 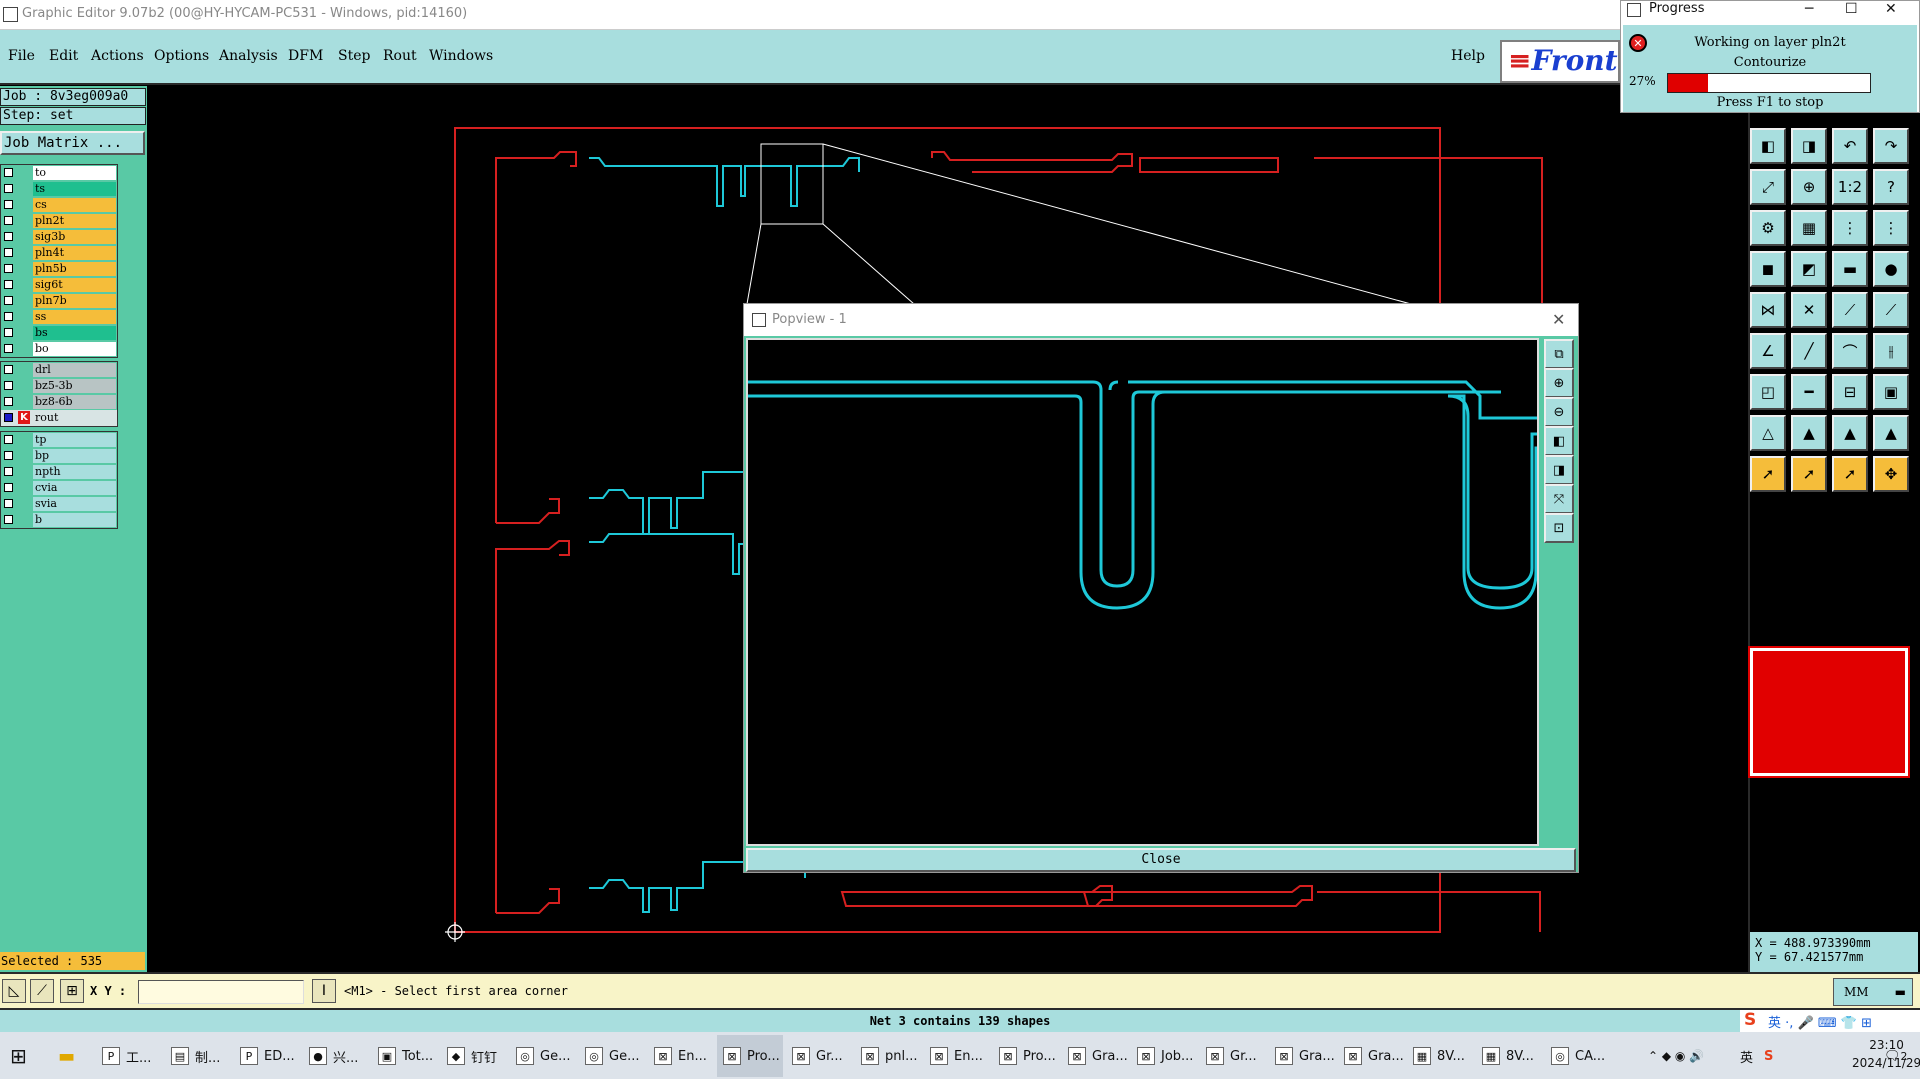 What do you see at coordinates (1850, 392) in the screenshot?
I see `bracket-icon: ⊟` at bounding box center [1850, 392].